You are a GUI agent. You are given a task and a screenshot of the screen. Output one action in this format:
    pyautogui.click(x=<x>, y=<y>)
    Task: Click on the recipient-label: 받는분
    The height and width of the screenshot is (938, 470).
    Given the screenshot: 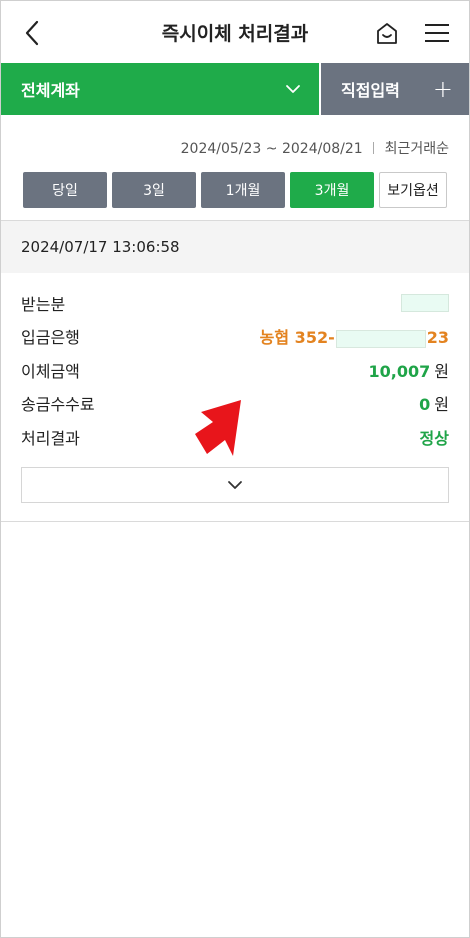 What is the action you would take?
    pyautogui.click(x=43, y=304)
    